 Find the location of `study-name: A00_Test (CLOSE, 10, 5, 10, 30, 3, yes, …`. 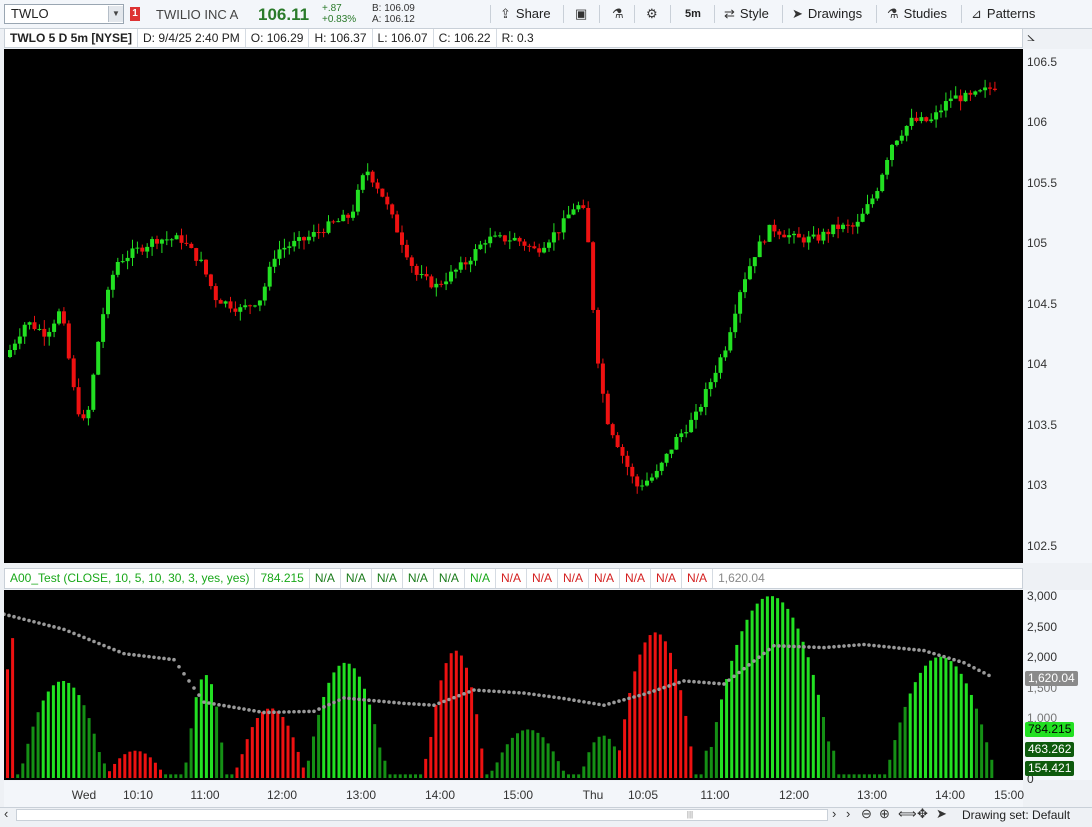

study-name: A00_Test (CLOSE, 10, 5, 10, 30, 3, yes, … is located at coordinates (130, 578).